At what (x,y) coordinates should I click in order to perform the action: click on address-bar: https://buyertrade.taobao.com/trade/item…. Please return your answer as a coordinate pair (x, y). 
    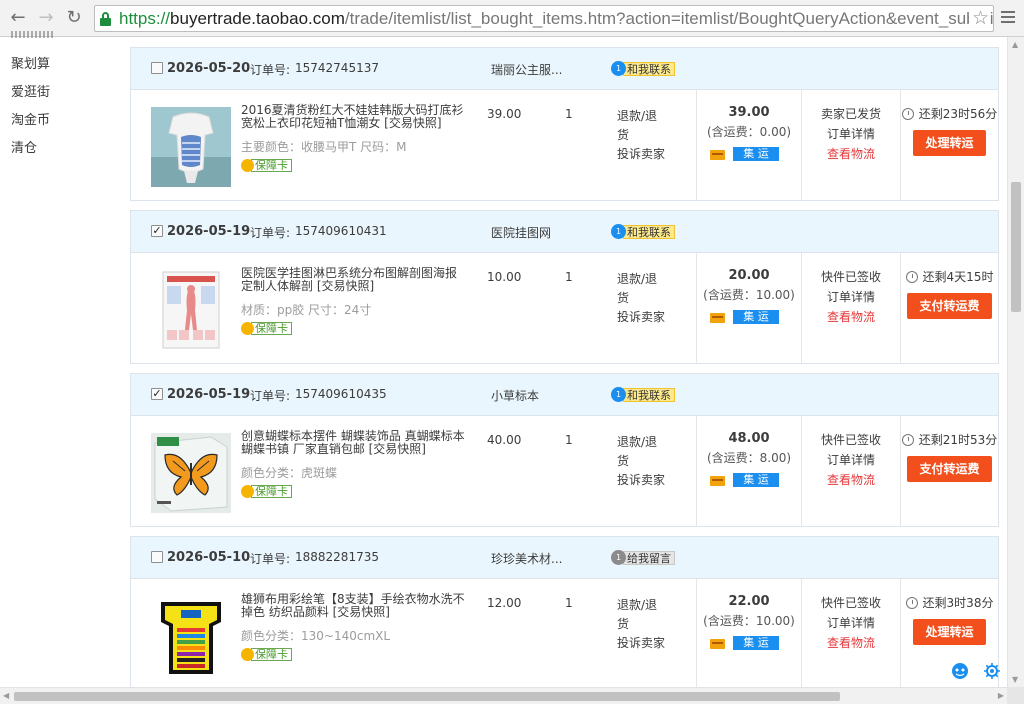
    Looking at the image, I should click on (544, 18).